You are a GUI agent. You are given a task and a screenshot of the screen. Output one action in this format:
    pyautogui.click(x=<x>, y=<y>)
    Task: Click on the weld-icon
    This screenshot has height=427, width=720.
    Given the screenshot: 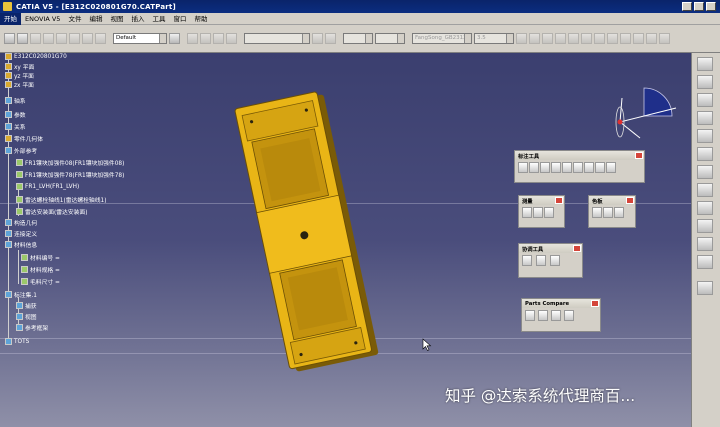 What is the action you would take?
    pyautogui.click(x=567, y=167)
    